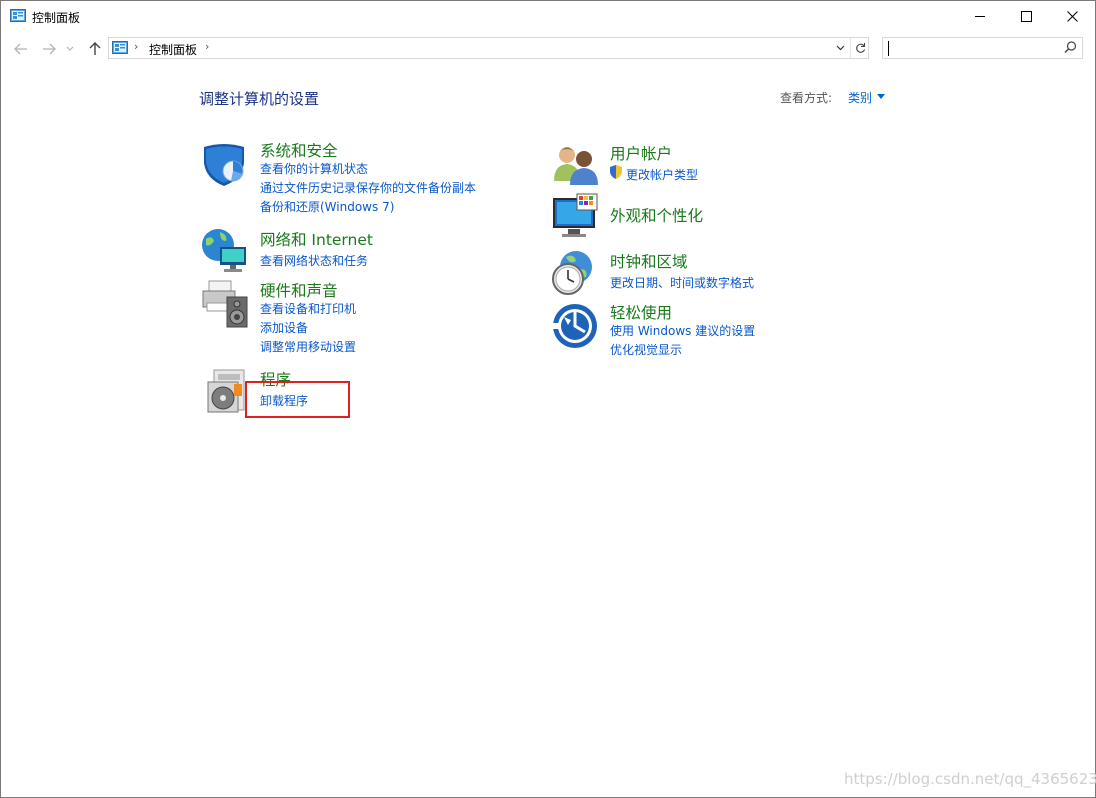  I want to click on arrow-left-icon, so click(20, 49).